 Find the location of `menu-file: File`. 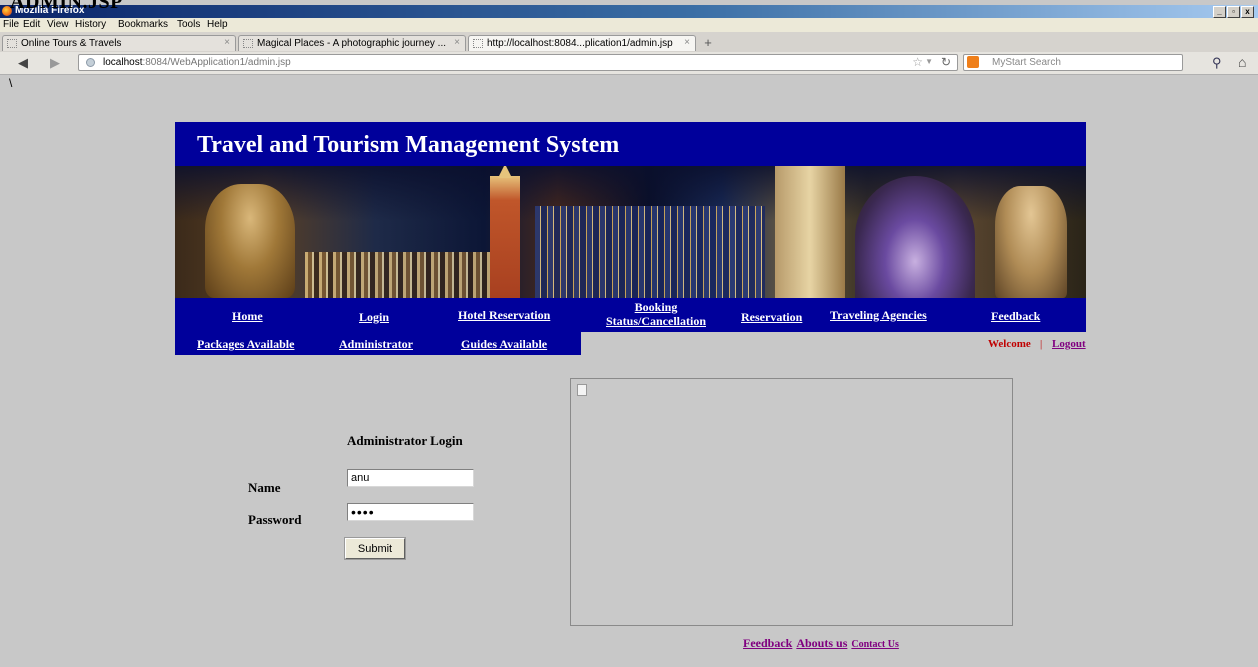

menu-file: File is located at coordinates (11, 24).